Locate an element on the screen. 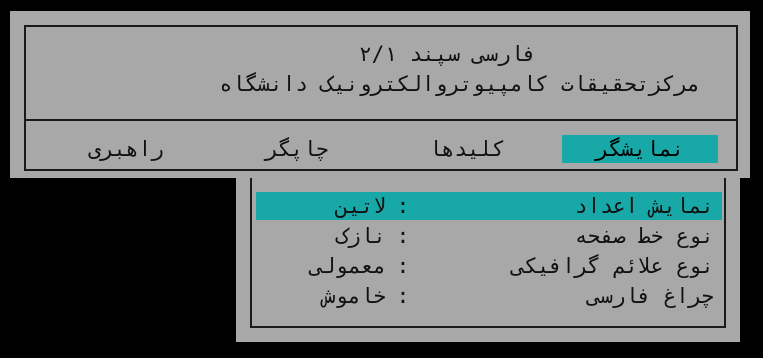 The width and height of the screenshot is (763, 358). app-subtitle: مرکزتحقیقات کامپیوتروالکترونیک دانشگاه is located at coordinates (459, 84).